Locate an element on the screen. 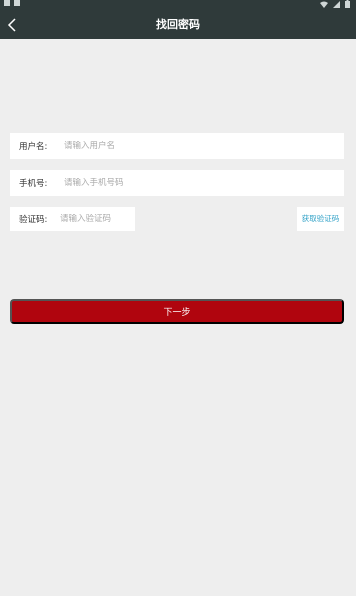 The width and height of the screenshot is (356, 596). app-bar: 找回密码 is located at coordinates (178, 24).